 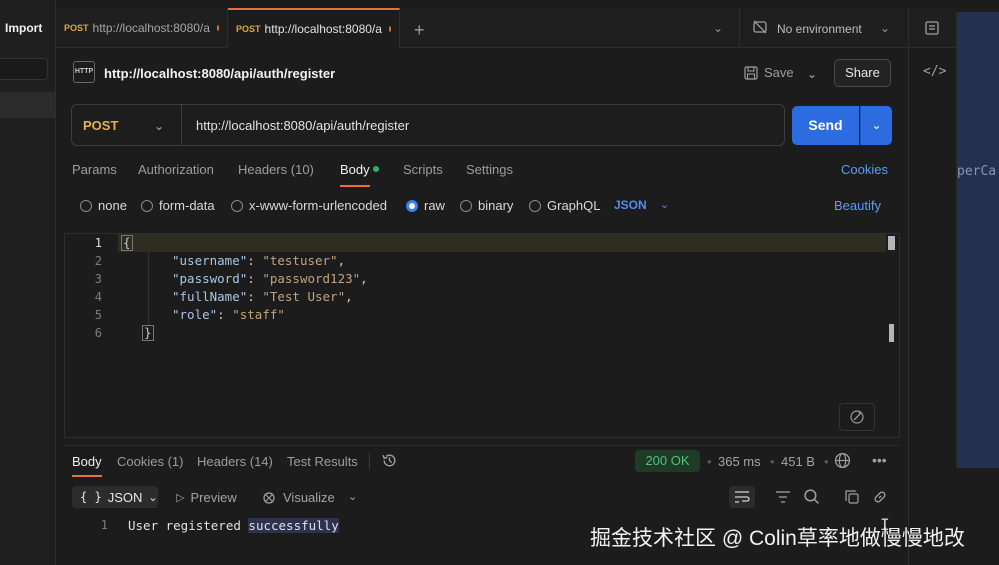 I want to click on tab-headers-label: Headers, so click(x=263, y=169).